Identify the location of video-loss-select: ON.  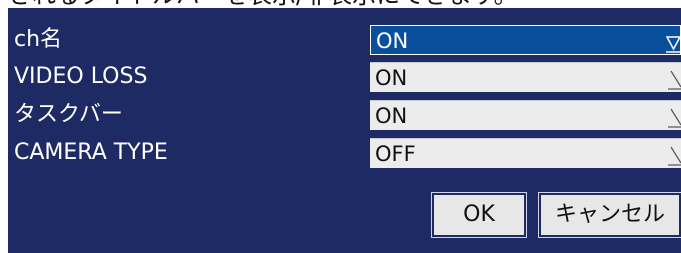
(525, 77).